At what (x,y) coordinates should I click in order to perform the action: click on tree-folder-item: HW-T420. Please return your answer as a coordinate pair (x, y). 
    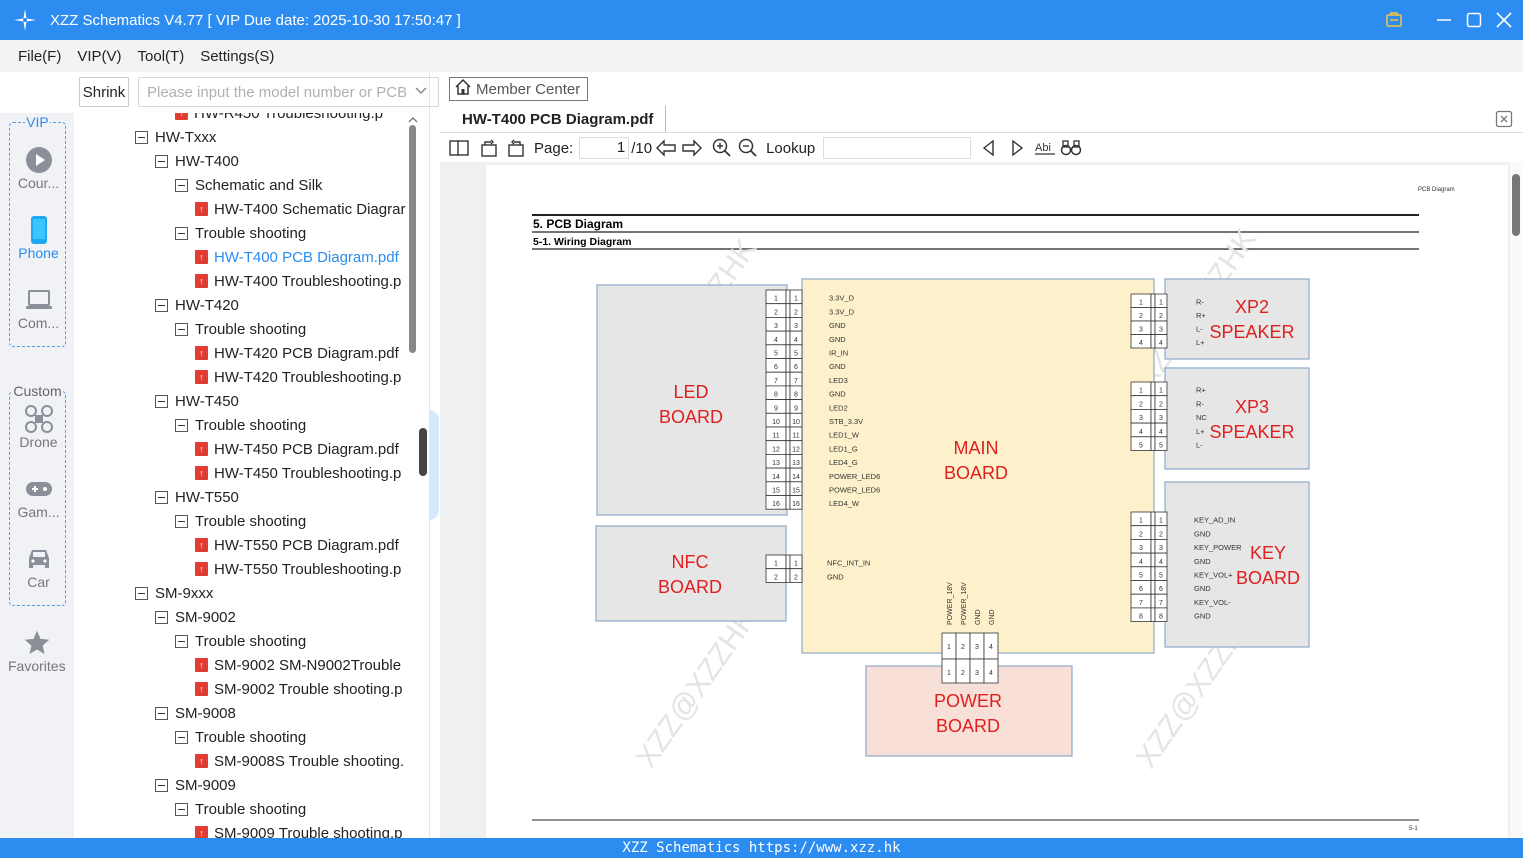
    Looking at the image, I should click on (197, 305).